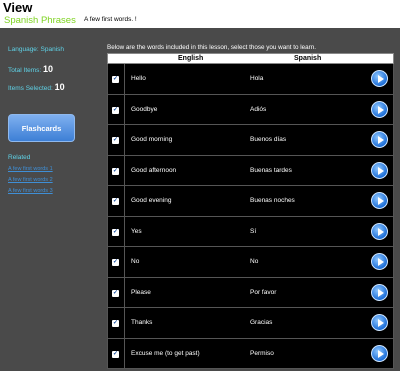 The image size is (400, 371). Describe the element at coordinates (263, 292) in the screenshot. I see `spanish-phrase: Por favor` at that location.